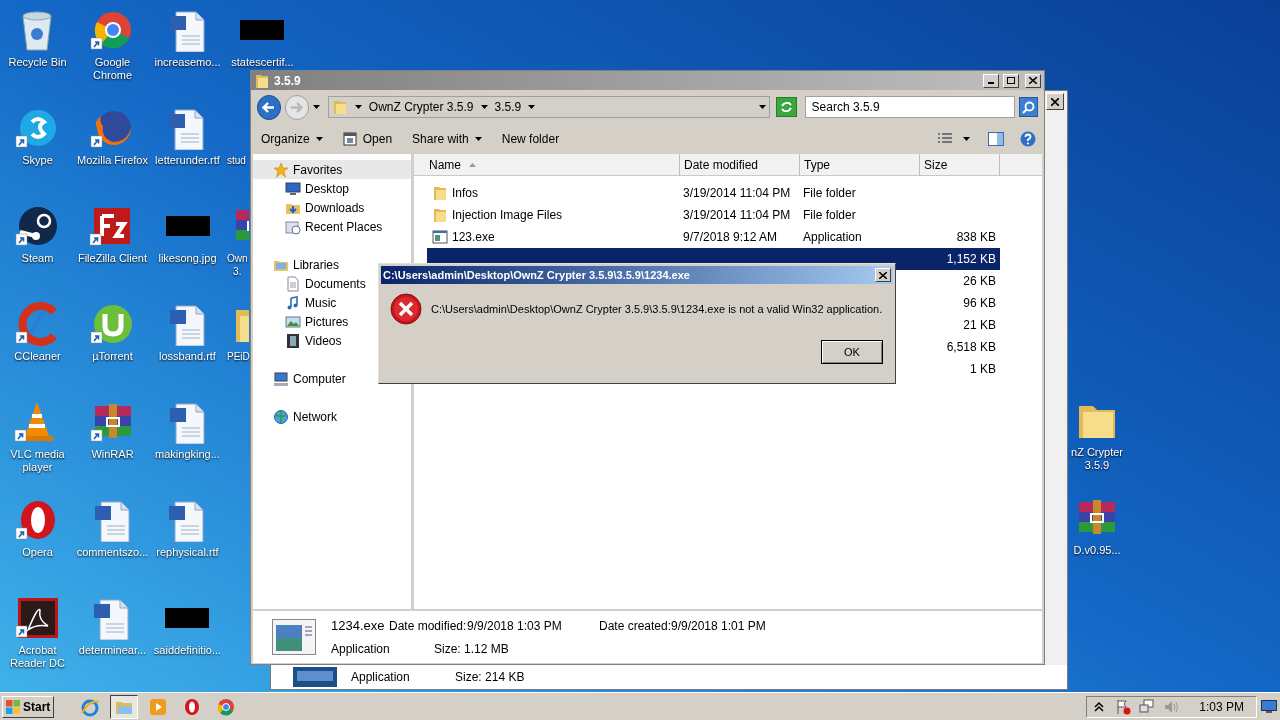  What do you see at coordinates (515, 627) in the screenshot?
I see `field-value: 9/9/2018 1:03 PM` at bounding box center [515, 627].